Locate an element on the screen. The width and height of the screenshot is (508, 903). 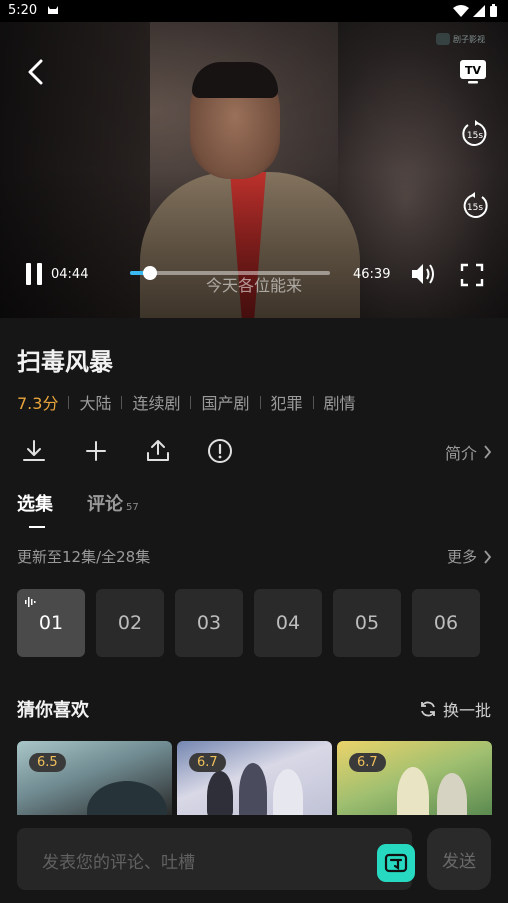
episode-item: 05 is located at coordinates (367, 623).